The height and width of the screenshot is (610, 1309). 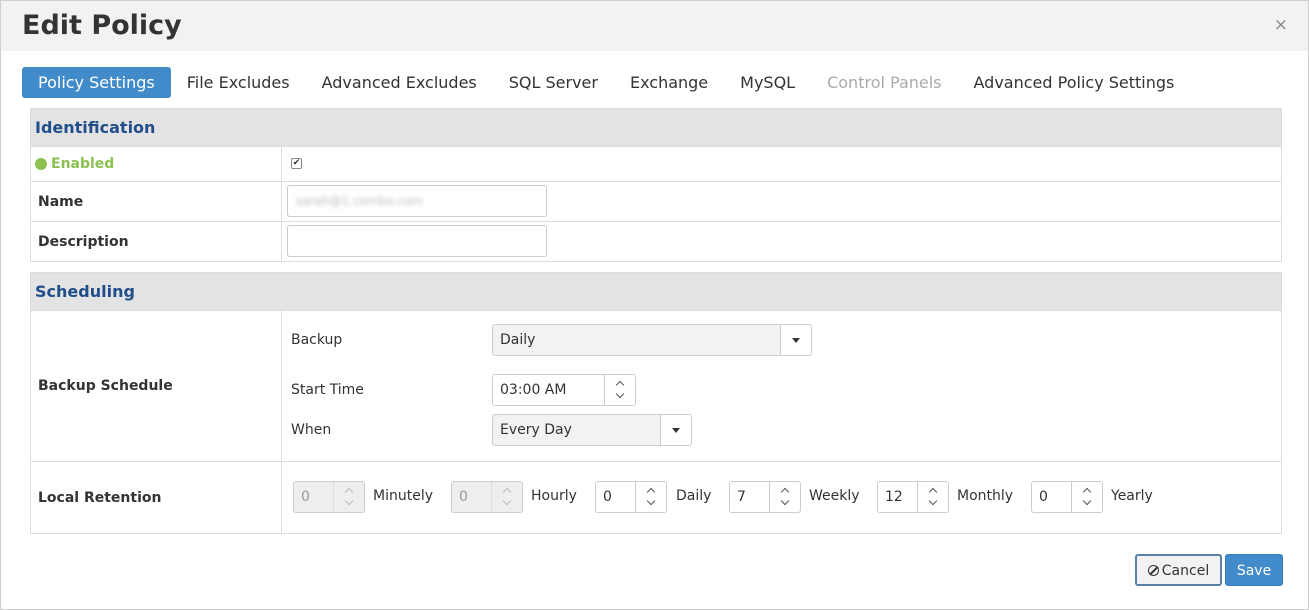 What do you see at coordinates (652, 340) in the screenshot?
I see `backup-select: Daily` at bounding box center [652, 340].